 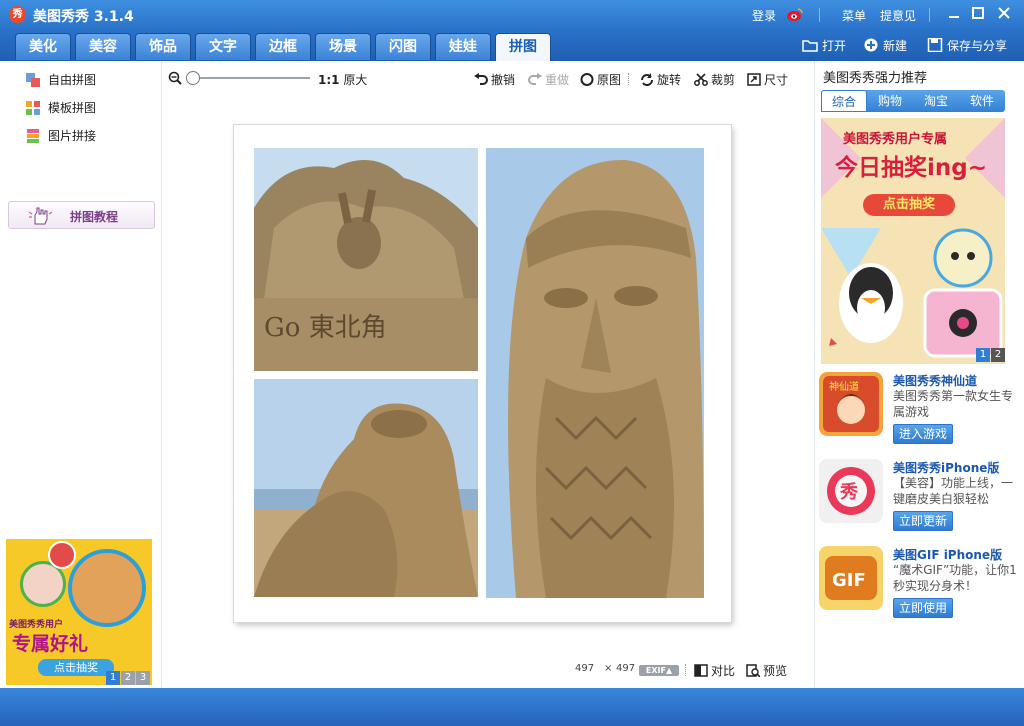 What do you see at coordinates (113, 678) in the screenshot?
I see `promo-page-1: 1` at bounding box center [113, 678].